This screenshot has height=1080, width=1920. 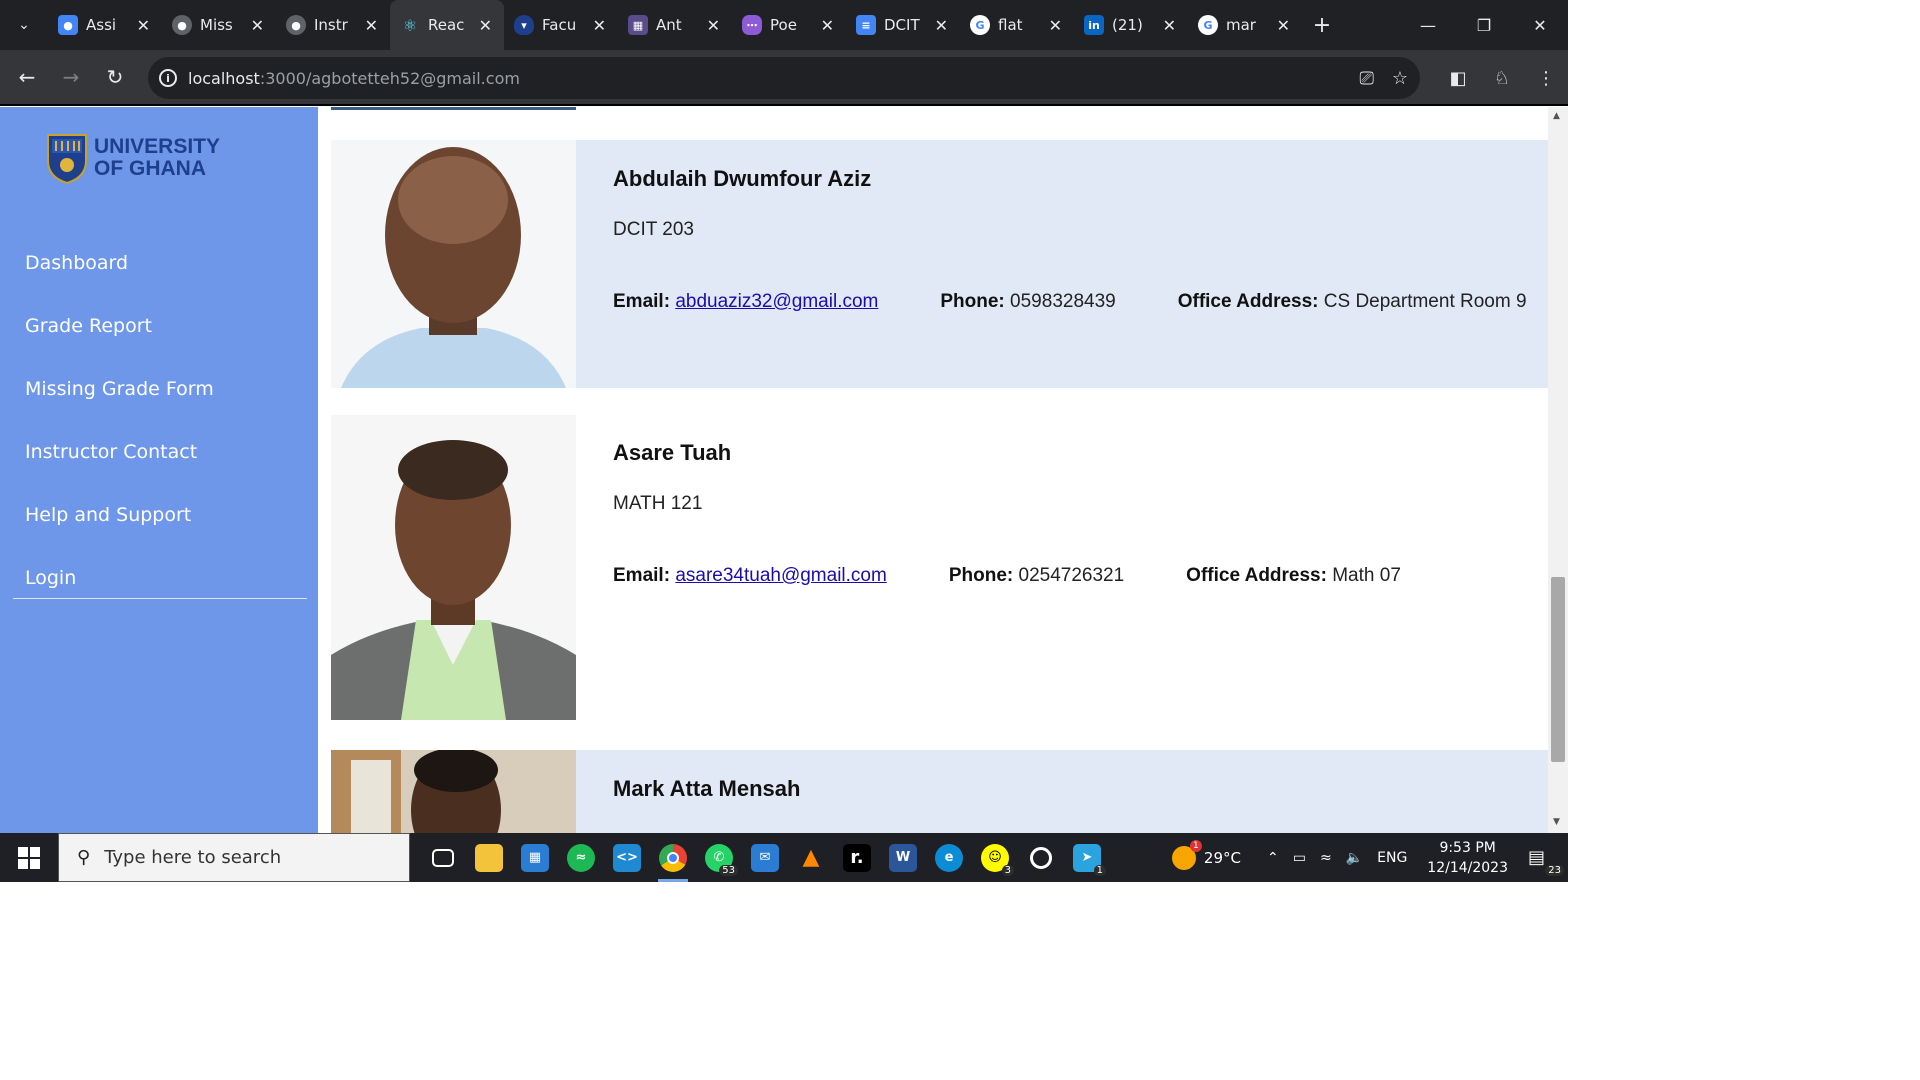 I want to click on tab-6: ⋯ Poe ✕, so click(x=789, y=25).